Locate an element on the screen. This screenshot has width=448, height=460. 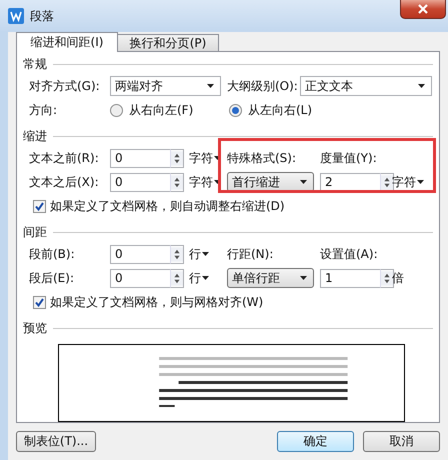
field-label: 段后(E): is located at coordinates (51, 278).